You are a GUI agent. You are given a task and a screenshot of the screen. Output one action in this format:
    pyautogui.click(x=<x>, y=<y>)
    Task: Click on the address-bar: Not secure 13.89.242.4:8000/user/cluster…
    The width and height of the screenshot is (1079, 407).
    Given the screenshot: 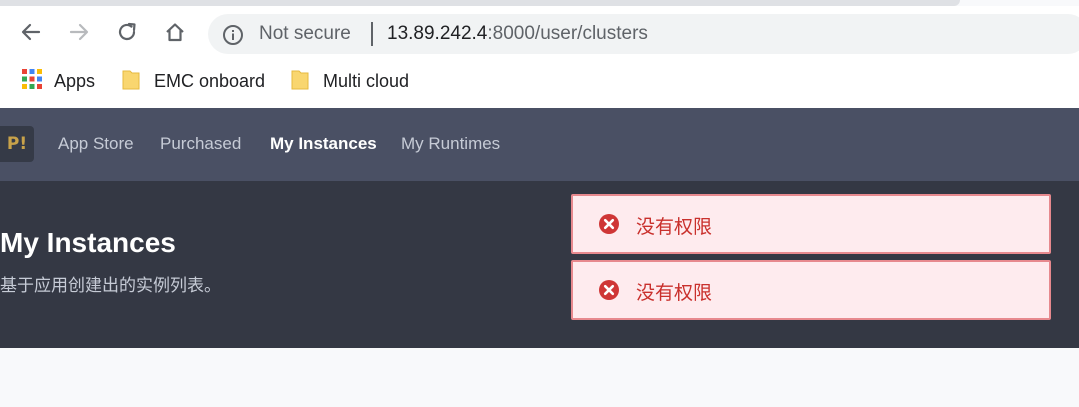 What is the action you would take?
    pyautogui.click(x=643, y=34)
    